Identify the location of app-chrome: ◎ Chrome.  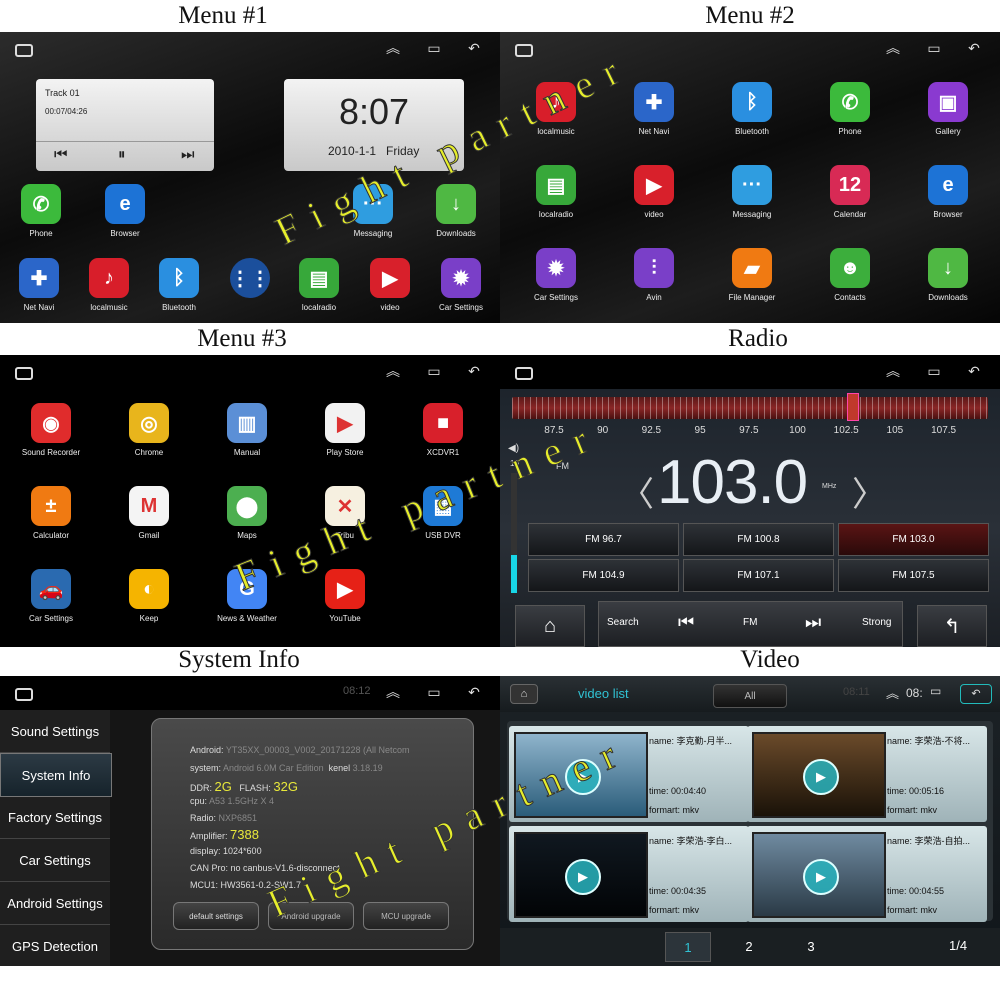
(149, 430).